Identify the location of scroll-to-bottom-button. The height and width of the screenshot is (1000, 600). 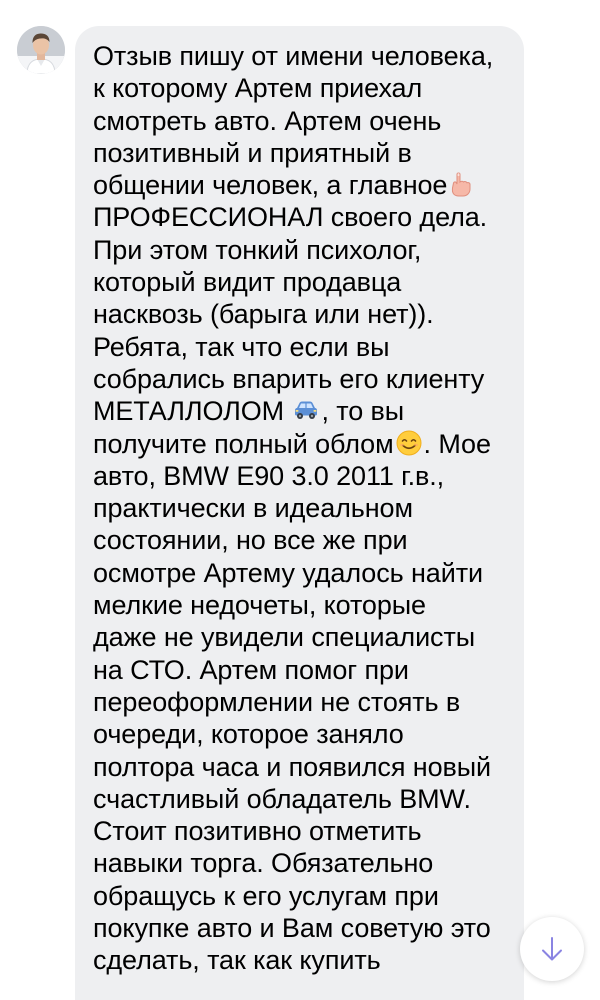
(552, 949).